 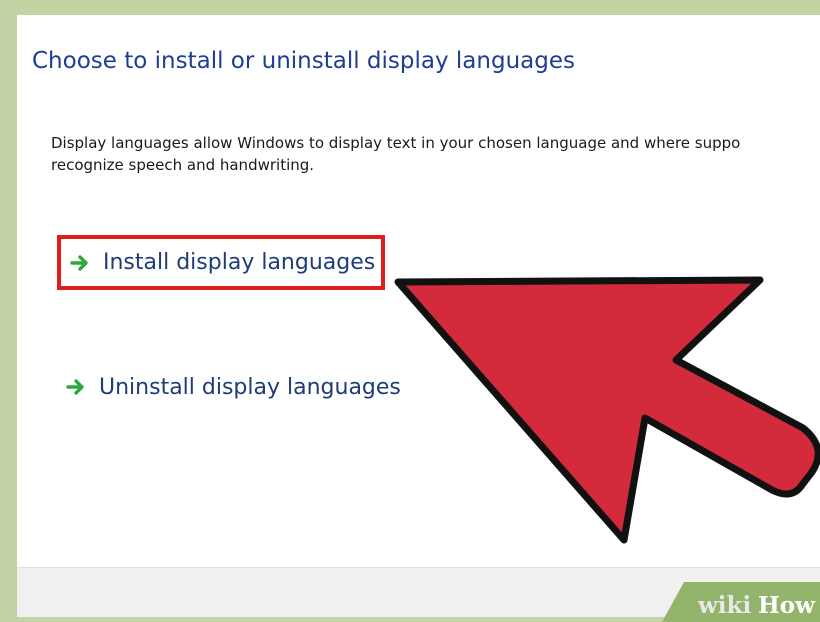 What do you see at coordinates (239, 262) in the screenshot?
I see `install-display-languages-label: Install display languages` at bounding box center [239, 262].